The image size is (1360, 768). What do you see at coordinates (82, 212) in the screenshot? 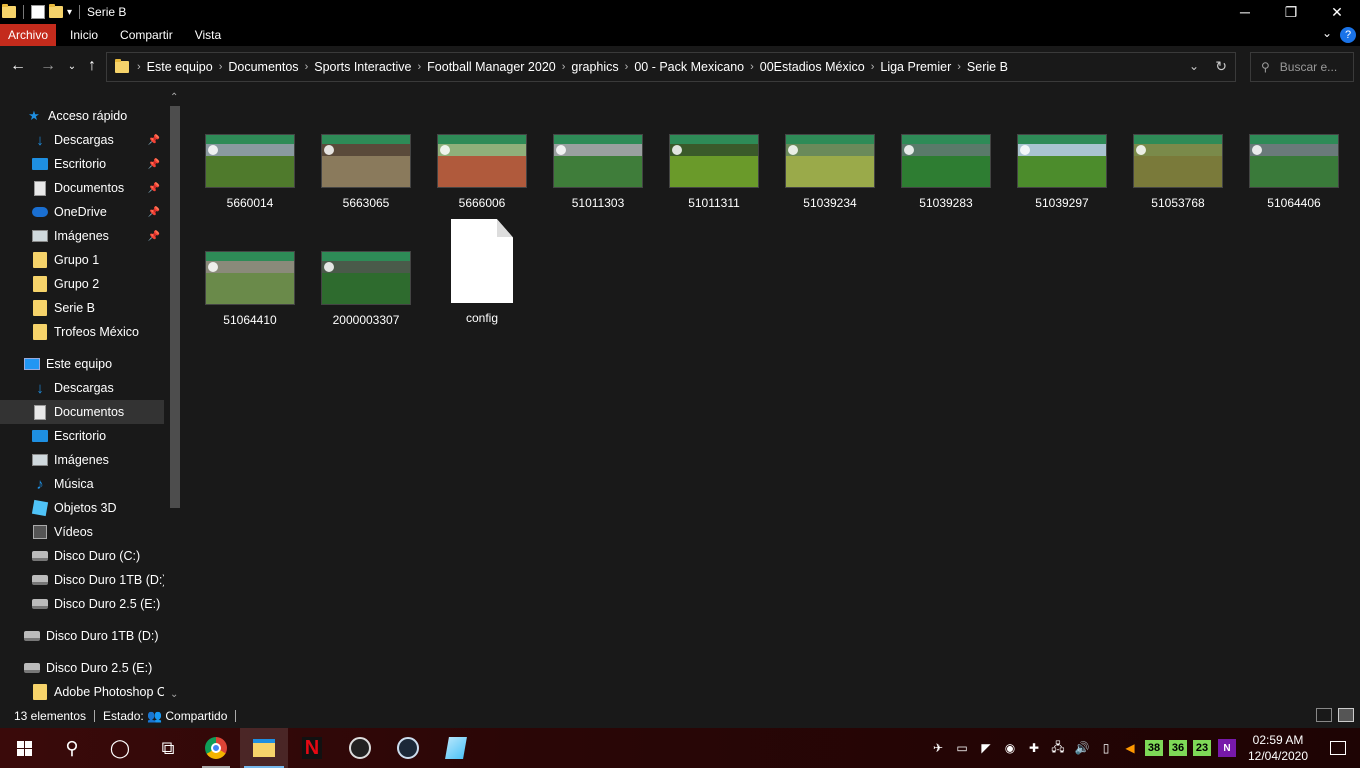
I see `nav-onedrive: OneDrive 📌` at bounding box center [82, 212].